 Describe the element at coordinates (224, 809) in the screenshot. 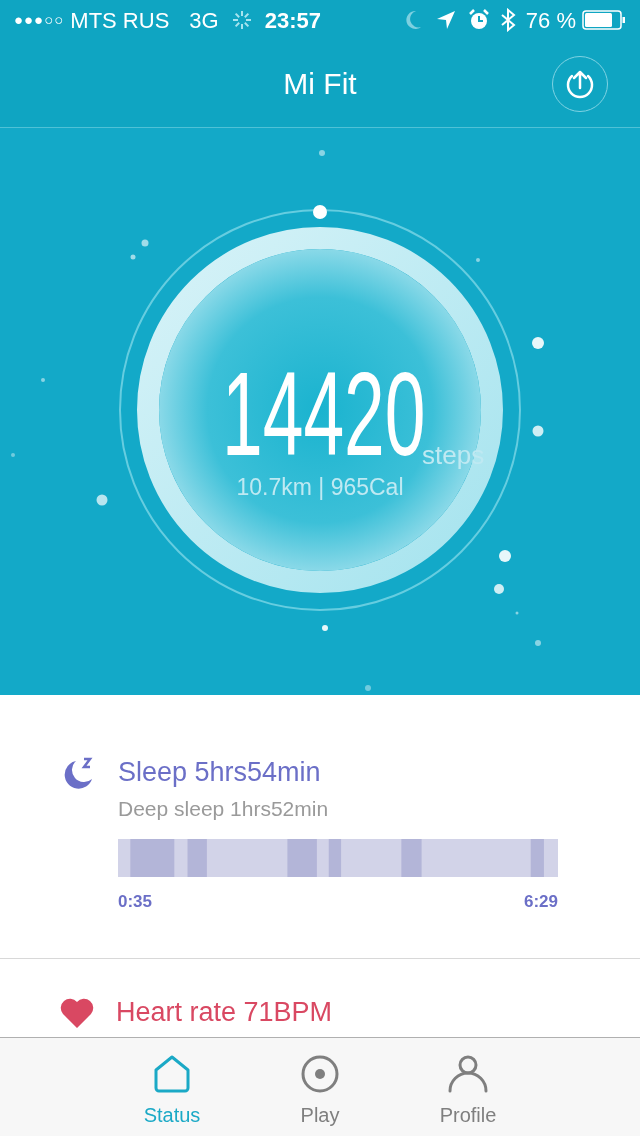

I see `deep-sleep-text: Deep sleep 1hrs52min` at that location.